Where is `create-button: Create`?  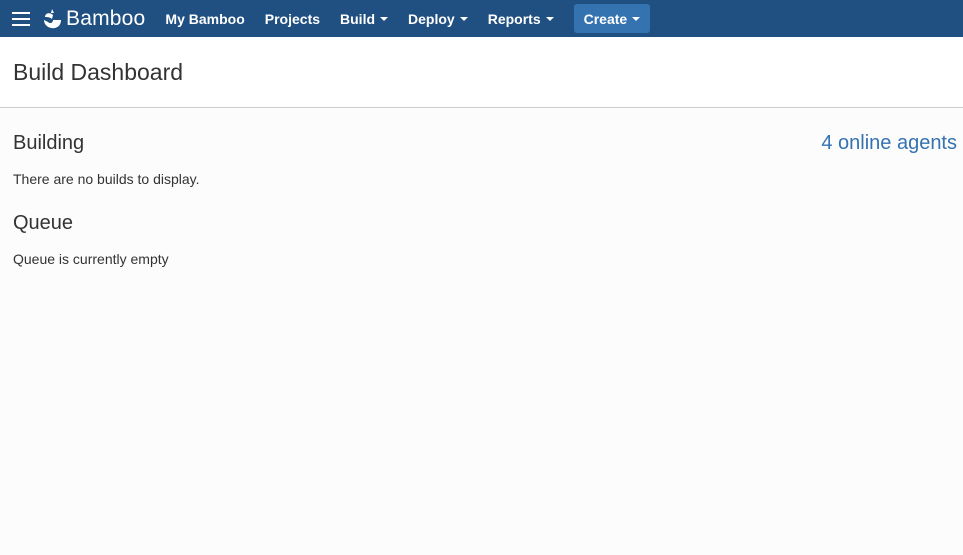
create-button: Create is located at coordinates (612, 18).